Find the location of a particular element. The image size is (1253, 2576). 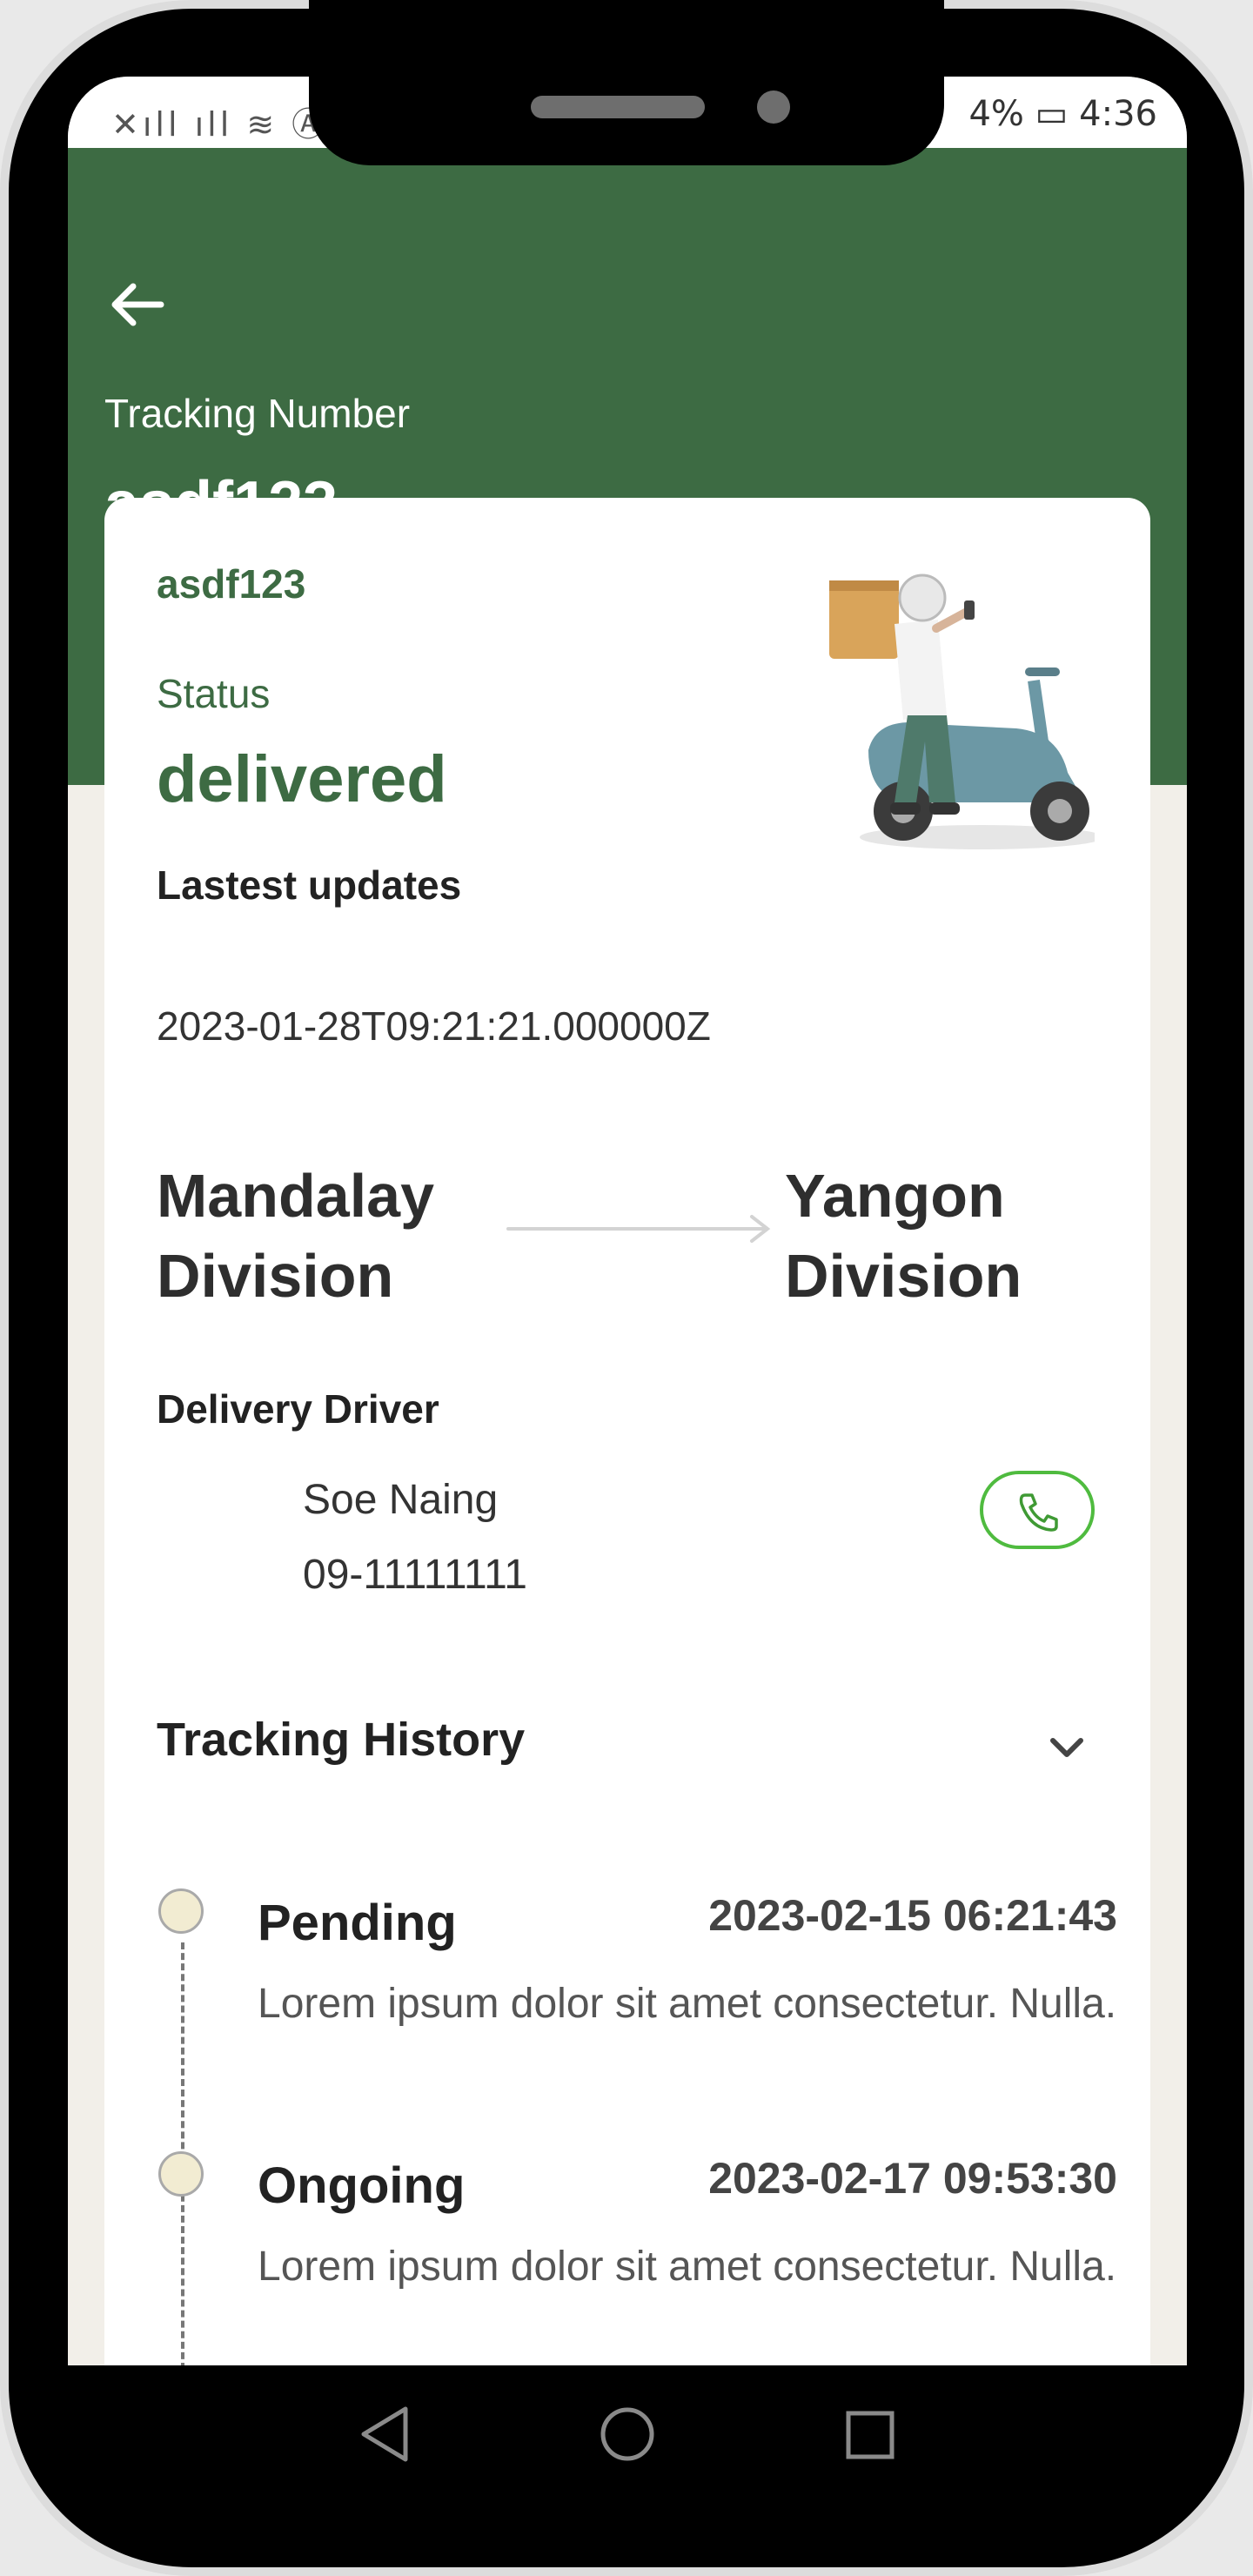

speaker-grille is located at coordinates (618, 107).